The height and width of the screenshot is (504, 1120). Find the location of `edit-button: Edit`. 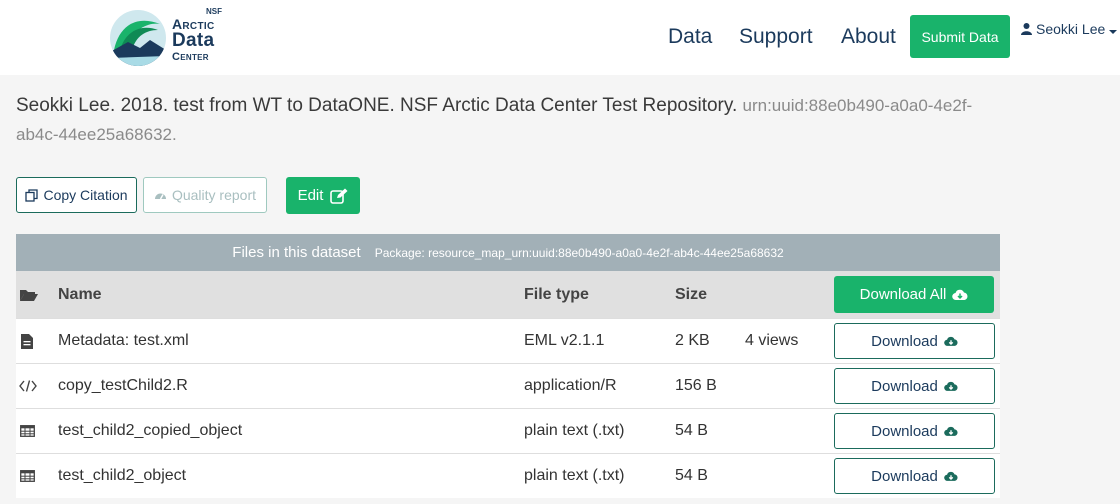

edit-button: Edit is located at coordinates (323, 195).